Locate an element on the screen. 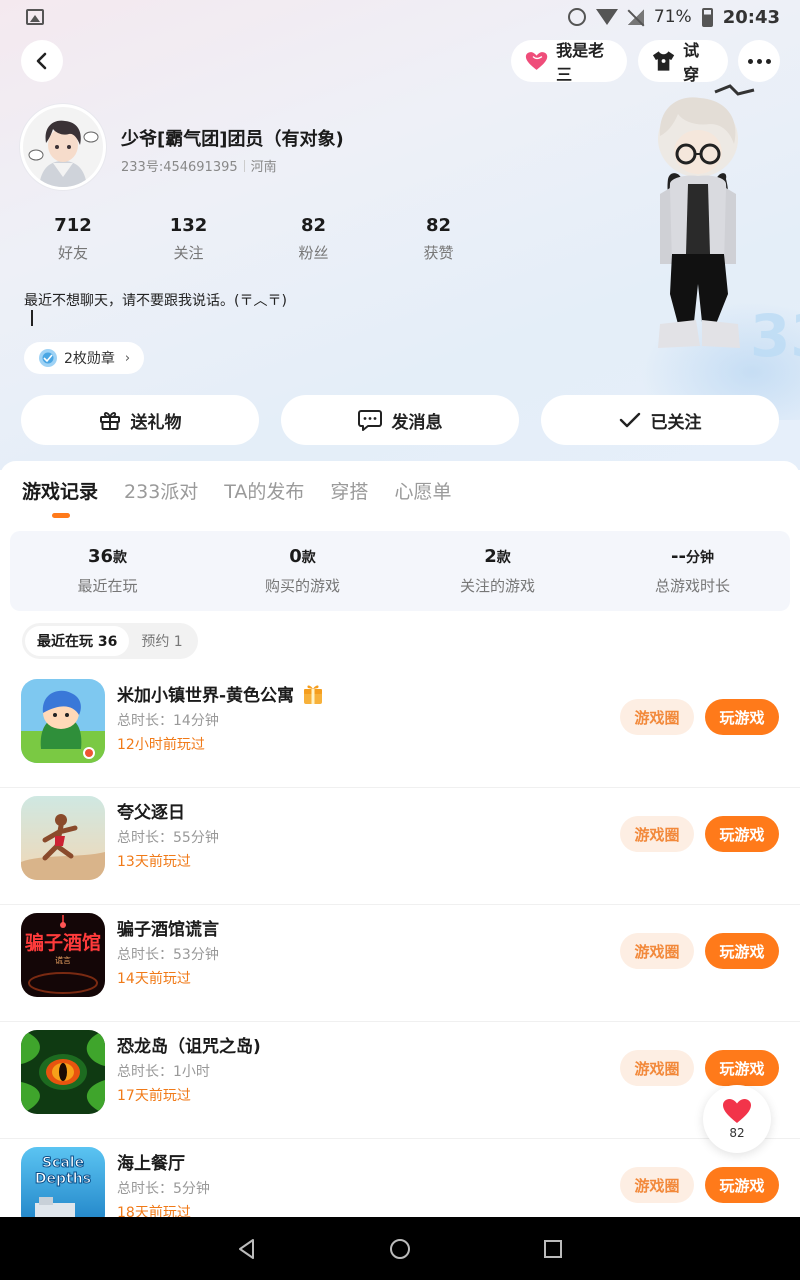  summary-label: 关注的游戏 is located at coordinates (497, 586).